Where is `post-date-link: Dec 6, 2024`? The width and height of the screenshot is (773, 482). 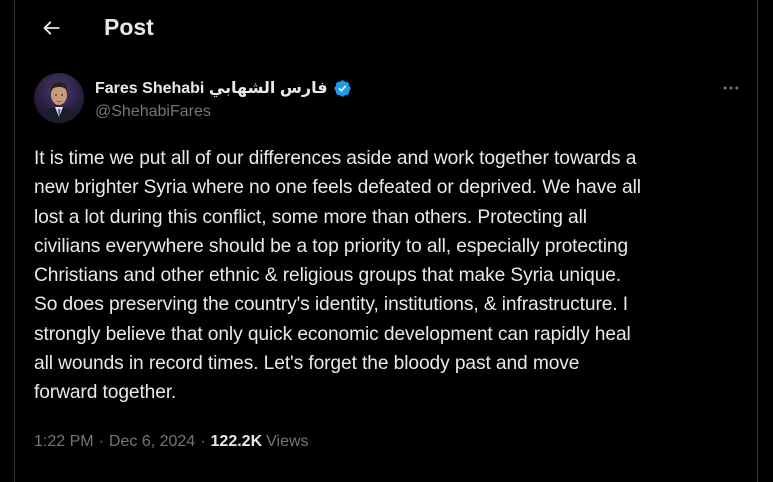
post-date-link: Dec 6, 2024 is located at coordinates (152, 442).